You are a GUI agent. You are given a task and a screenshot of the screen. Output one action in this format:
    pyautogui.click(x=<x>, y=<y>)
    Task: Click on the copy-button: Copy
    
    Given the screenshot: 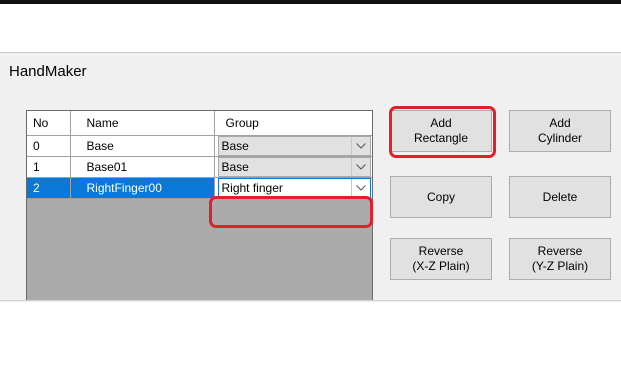 What is the action you would take?
    pyautogui.click(x=441, y=197)
    